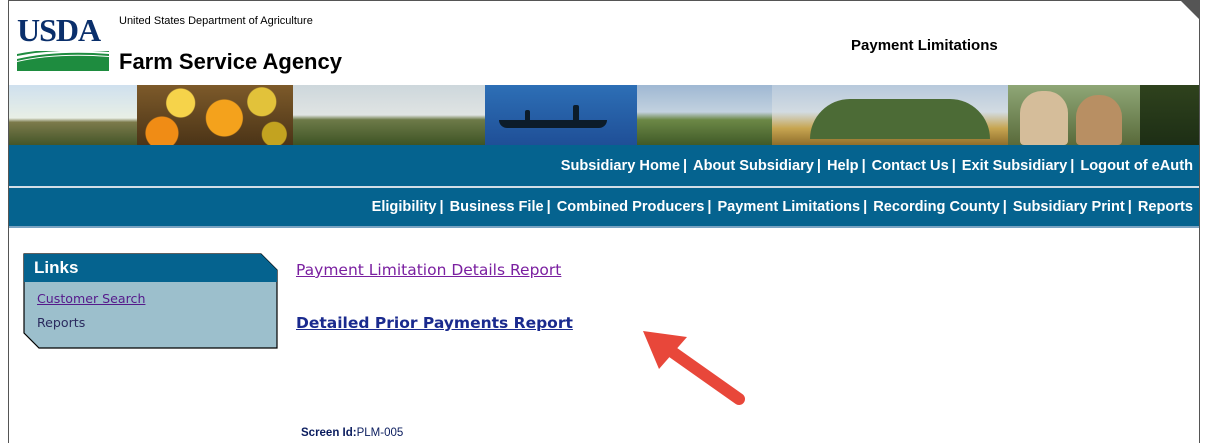  I want to click on links-panel: Links Customer Search Reports, so click(150, 301).